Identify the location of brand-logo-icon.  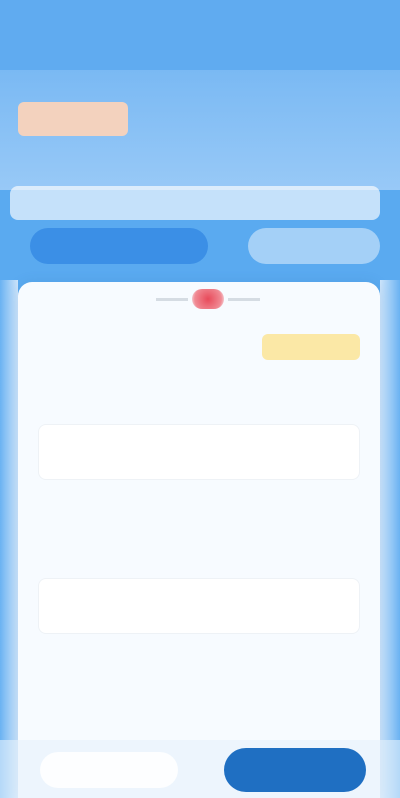
(208, 299).